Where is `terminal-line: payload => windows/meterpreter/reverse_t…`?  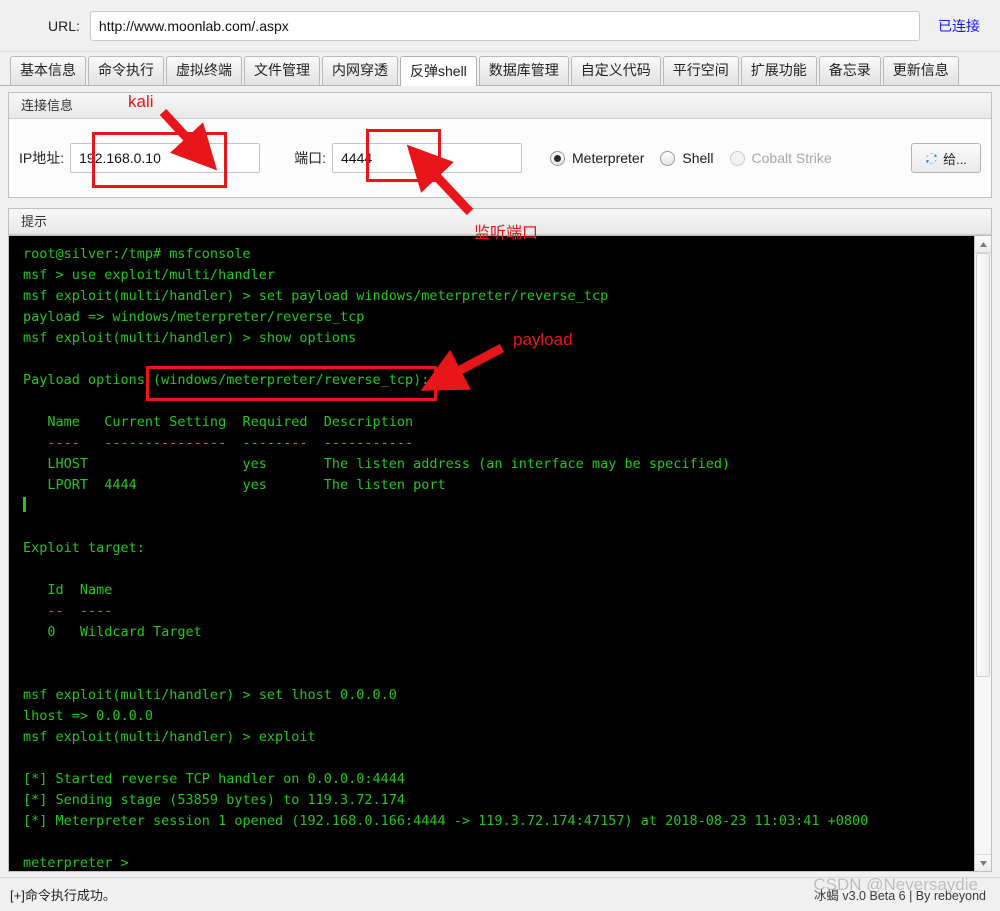 terminal-line: payload => windows/meterpreter/reverse_t… is located at coordinates (194, 317).